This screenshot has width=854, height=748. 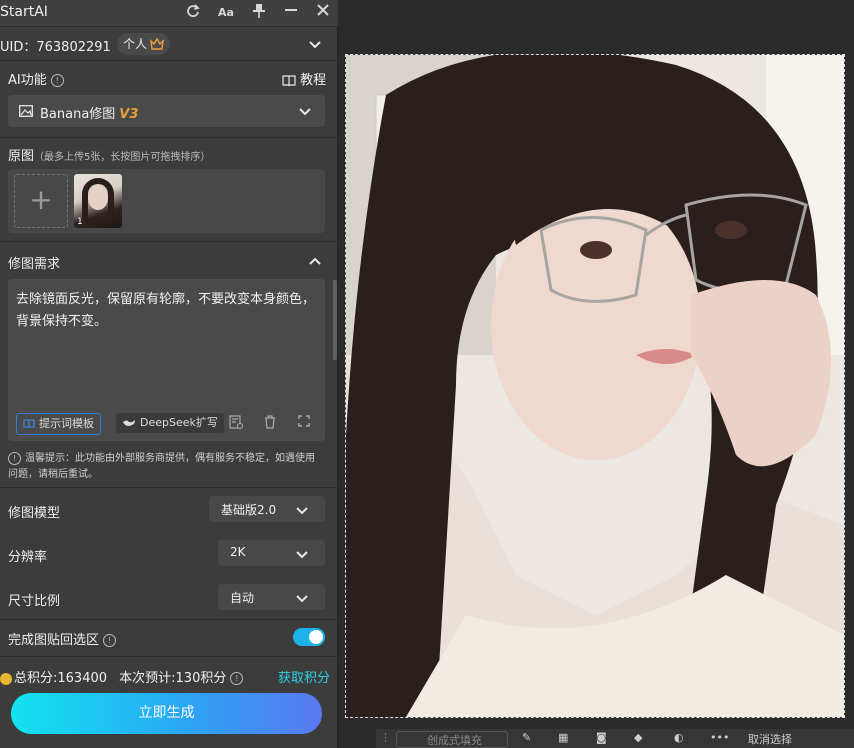 What do you see at coordinates (129, 114) in the screenshot?
I see `version-badge: V3` at bounding box center [129, 114].